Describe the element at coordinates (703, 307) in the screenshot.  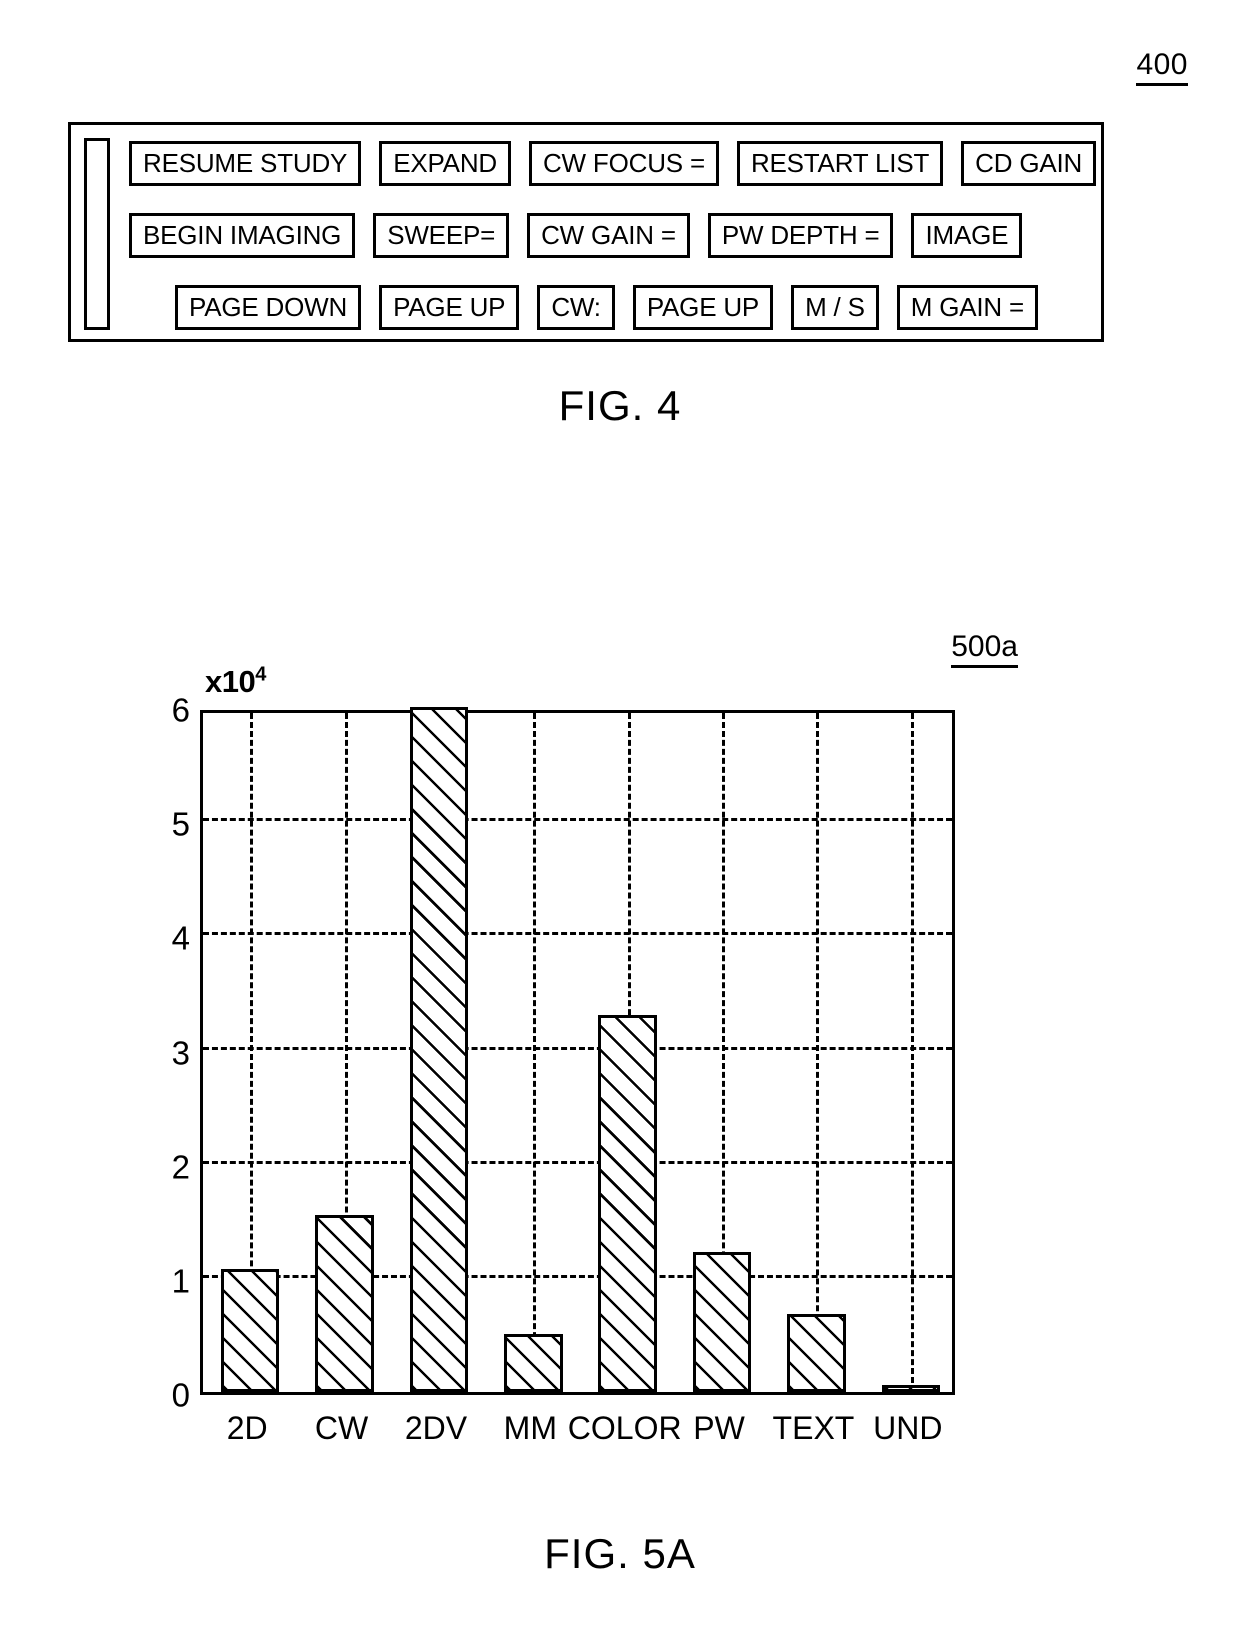
I see `button-page-up-2: PAGE UP` at that location.